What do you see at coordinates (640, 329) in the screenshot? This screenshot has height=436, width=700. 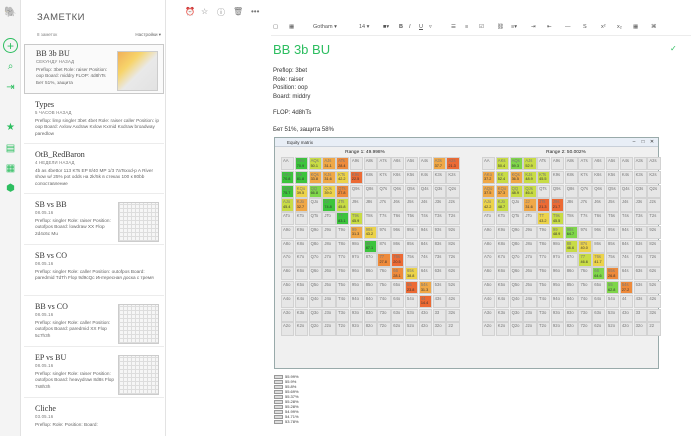 I see `matrix-cell: 32o` at bounding box center [640, 329].